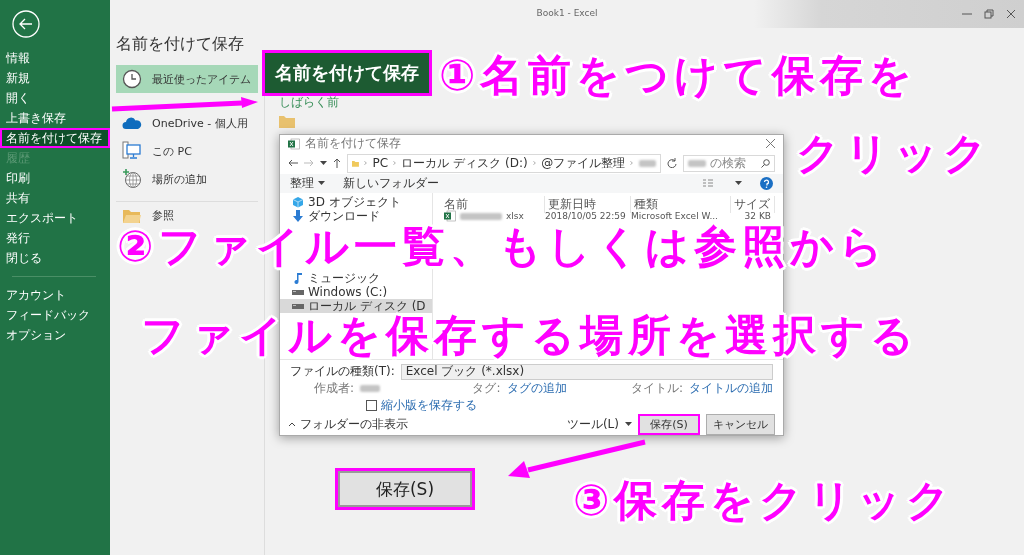 The height and width of the screenshot is (555, 1024). Describe the element at coordinates (515, 216) in the screenshot. I see `file-name: xlsx` at that location.